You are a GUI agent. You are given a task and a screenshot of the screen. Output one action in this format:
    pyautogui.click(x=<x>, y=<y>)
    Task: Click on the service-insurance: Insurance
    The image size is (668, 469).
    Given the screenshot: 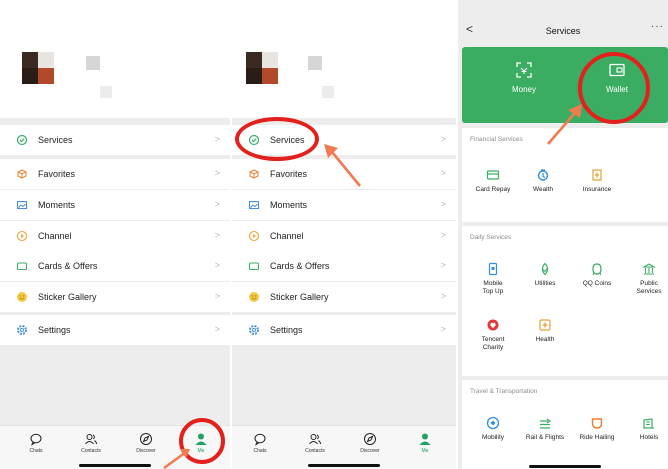 What is the action you would take?
    pyautogui.click(x=597, y=181)
    